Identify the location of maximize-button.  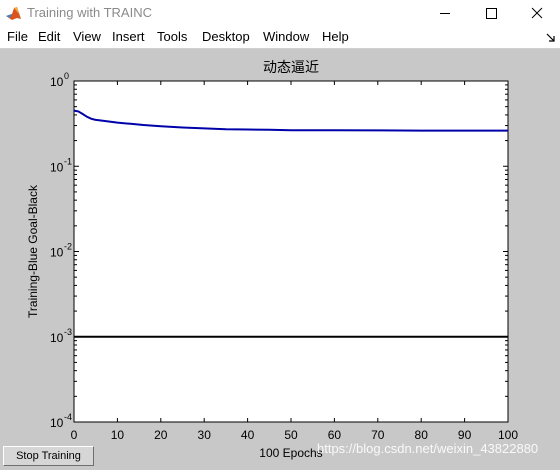
(491, 13).